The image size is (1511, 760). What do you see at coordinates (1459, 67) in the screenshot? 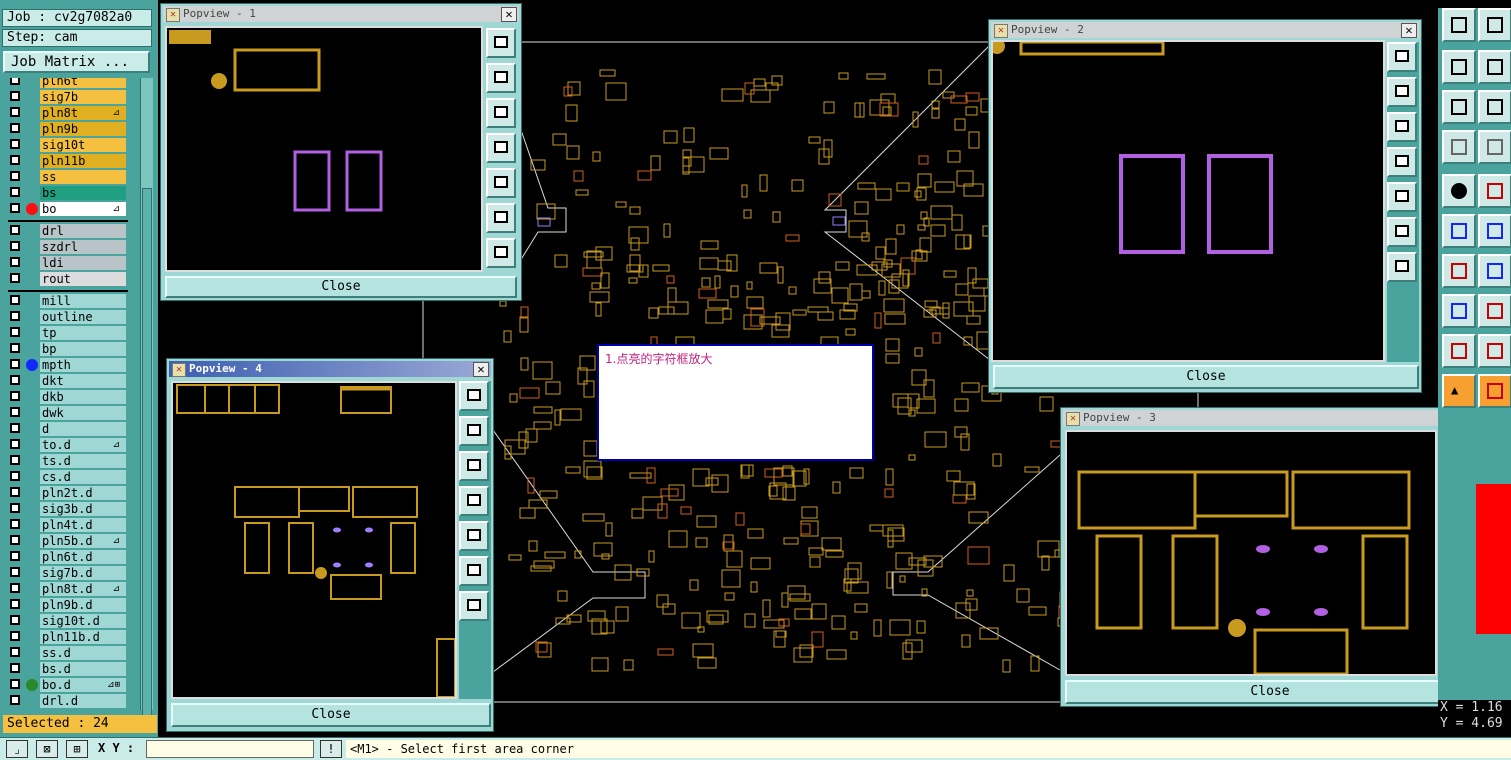
I see `pan-left-icon` at bounding box center [1459, 67].